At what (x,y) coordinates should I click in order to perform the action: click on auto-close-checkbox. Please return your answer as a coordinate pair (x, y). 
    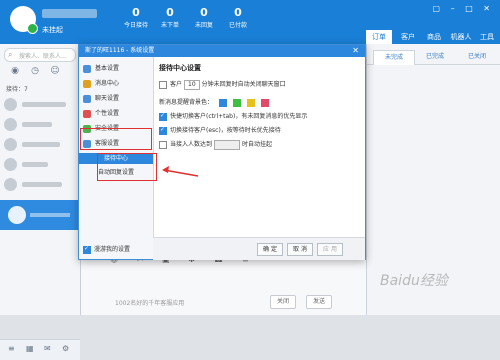
    Looking at the image, I should click on (163, 84).